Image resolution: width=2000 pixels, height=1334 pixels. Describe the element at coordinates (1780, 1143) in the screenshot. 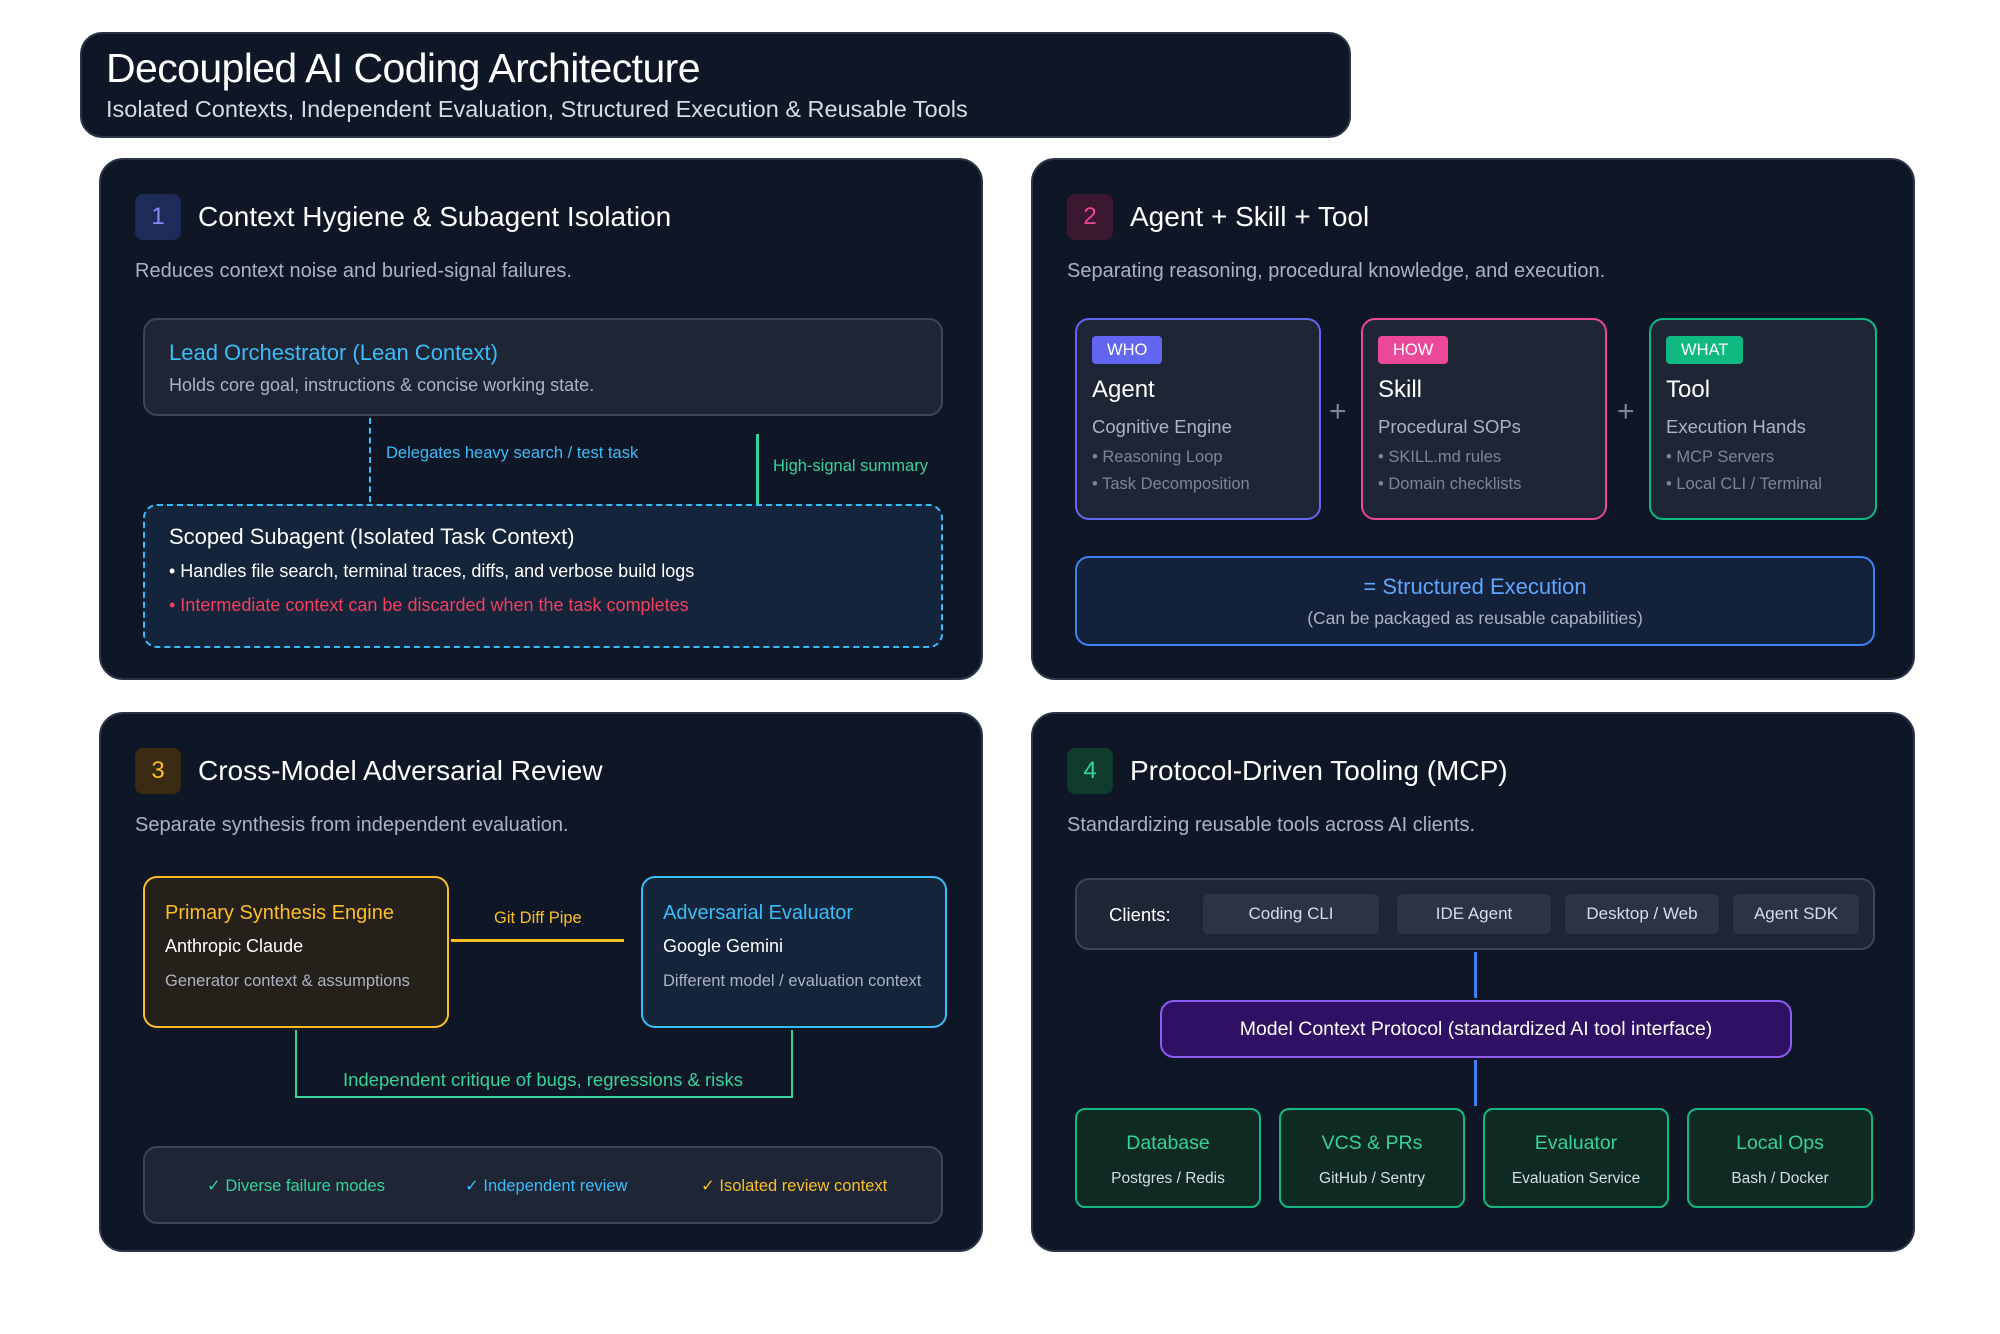

I see `server-title: Local Ops` at that location.